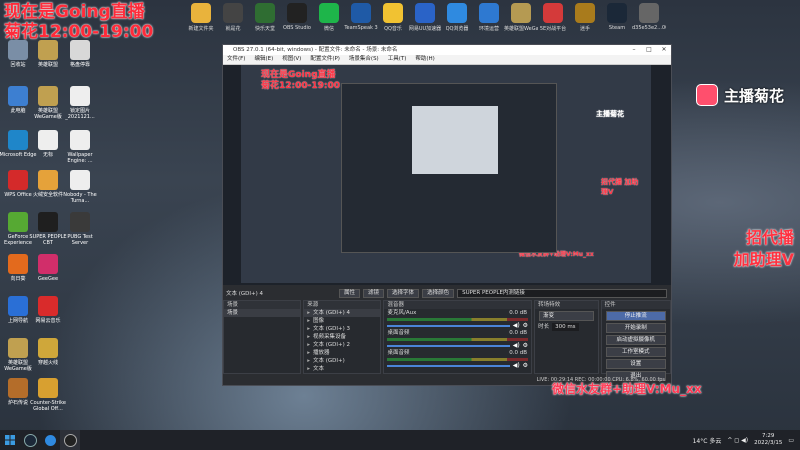 The width and height of the screenshot is (800, 450). I want to click on desktop-icon: 新建文件夹, so click(201, 17).